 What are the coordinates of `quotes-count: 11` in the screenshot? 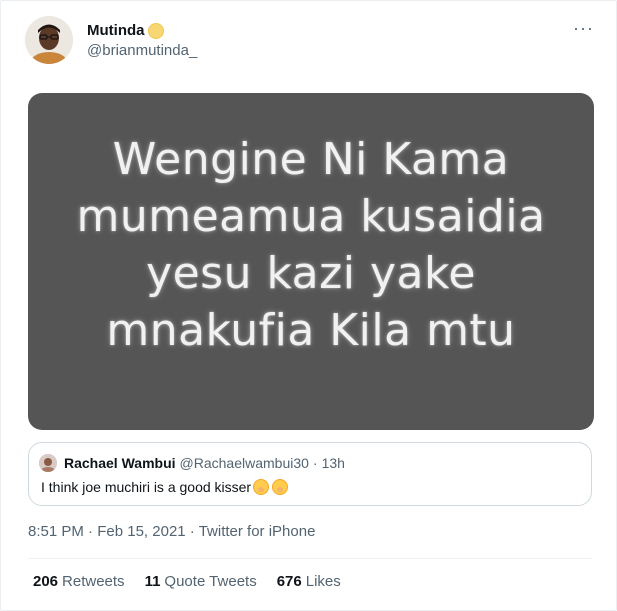 It's located at (152, 581).